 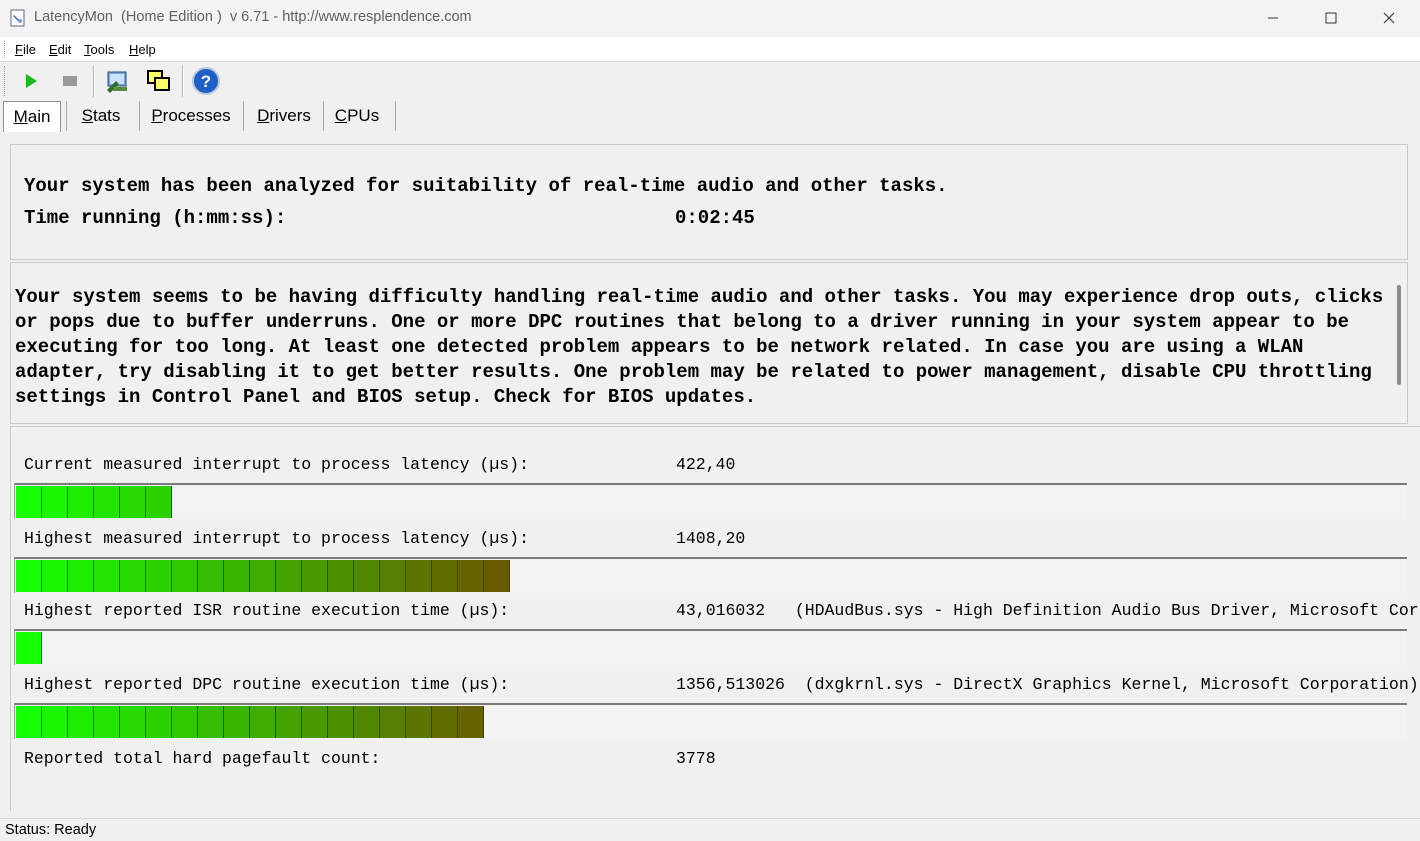 I want to click on metric-value: 3778, so click(x=696, y=758).